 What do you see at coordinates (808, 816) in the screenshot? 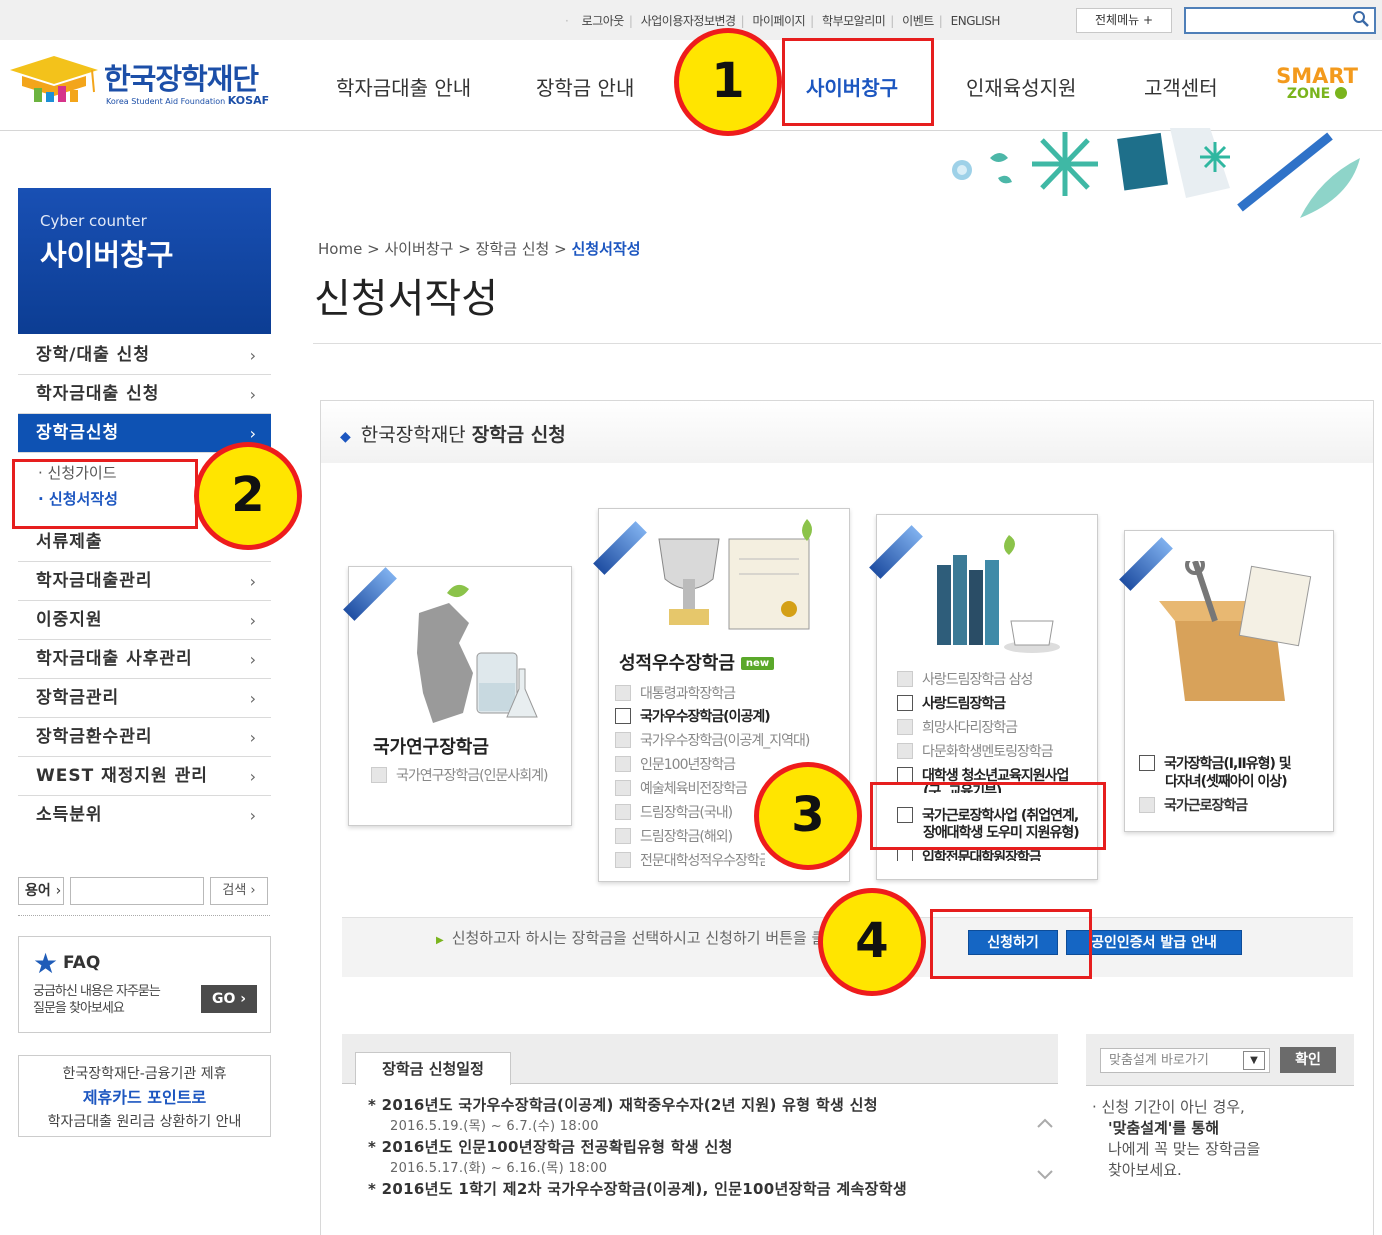
I see `step-badge-3: 3` at bounding box center [808, 816].